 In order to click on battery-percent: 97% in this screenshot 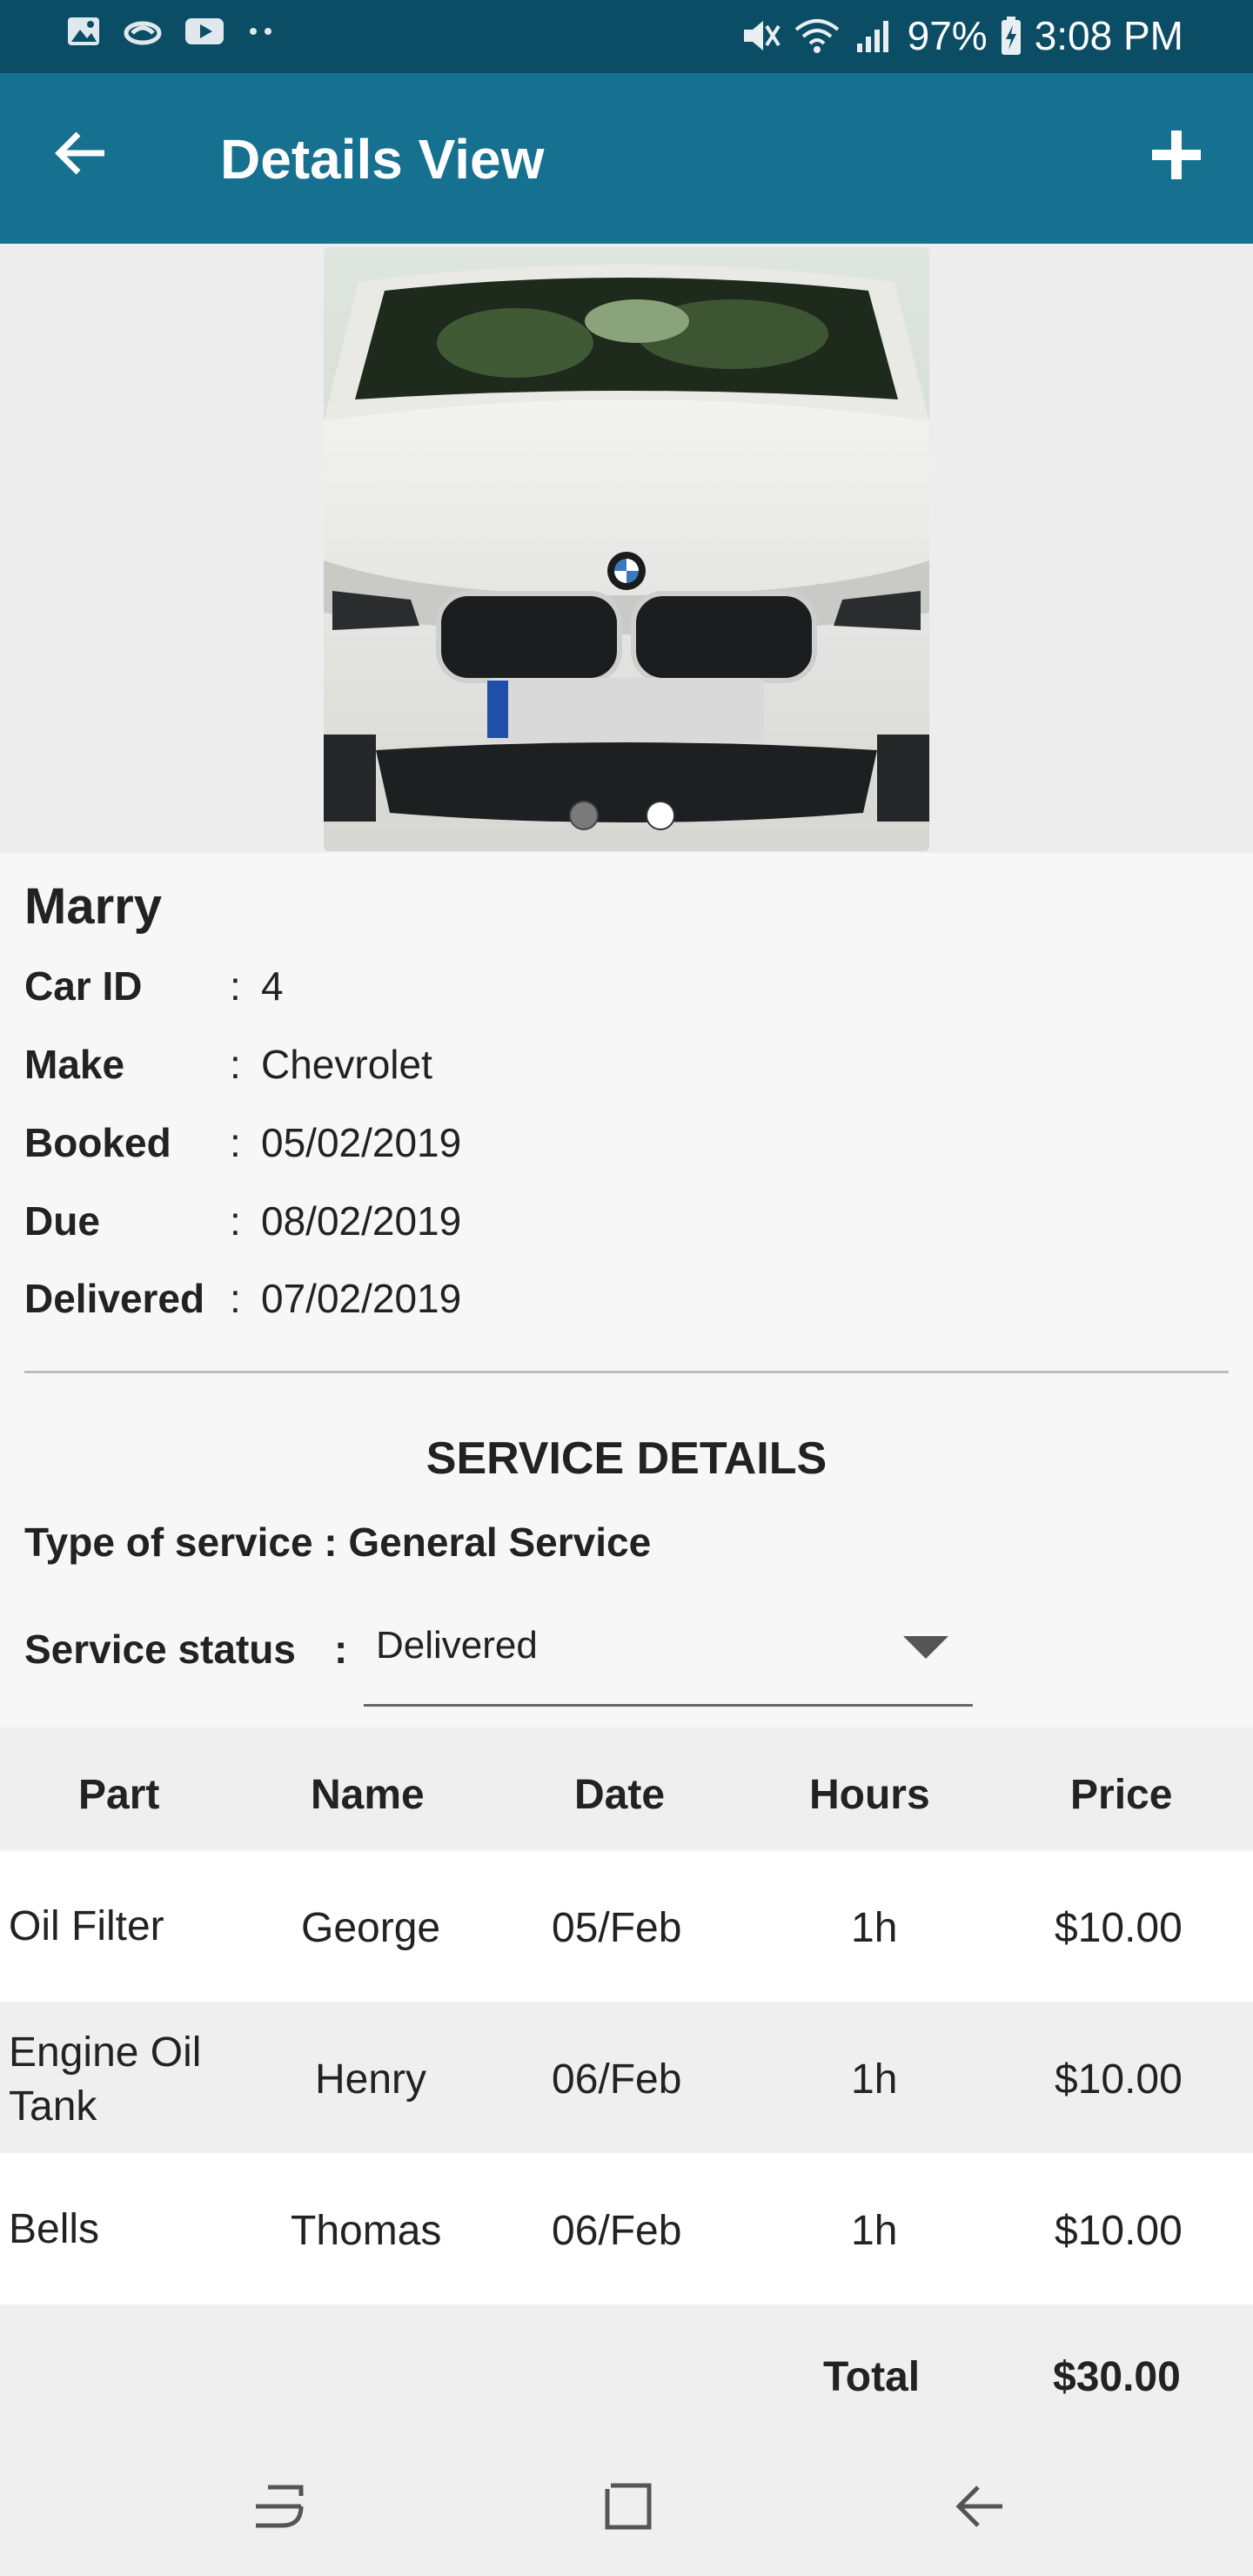, I will do `click(947, 35)`.